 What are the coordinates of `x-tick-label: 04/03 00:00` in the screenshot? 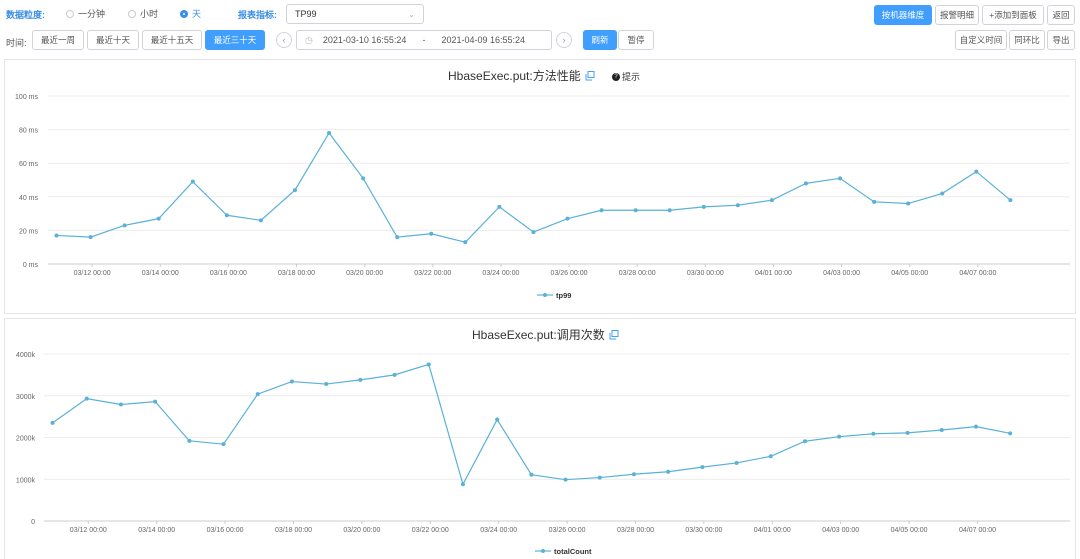 It's located at (840, 530).